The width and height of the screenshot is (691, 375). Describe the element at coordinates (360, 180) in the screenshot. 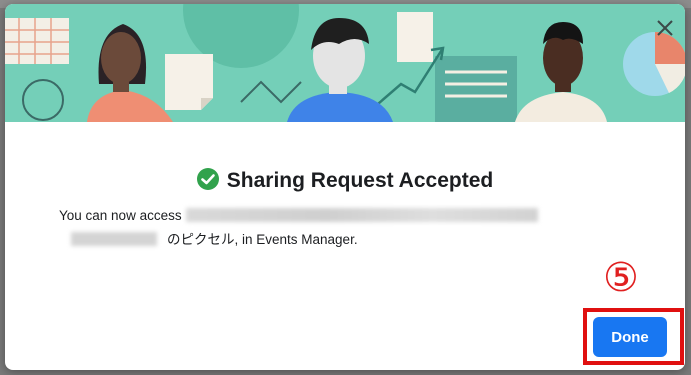

I see `dialog-title-text: Sharing Request Accepted` at that location.